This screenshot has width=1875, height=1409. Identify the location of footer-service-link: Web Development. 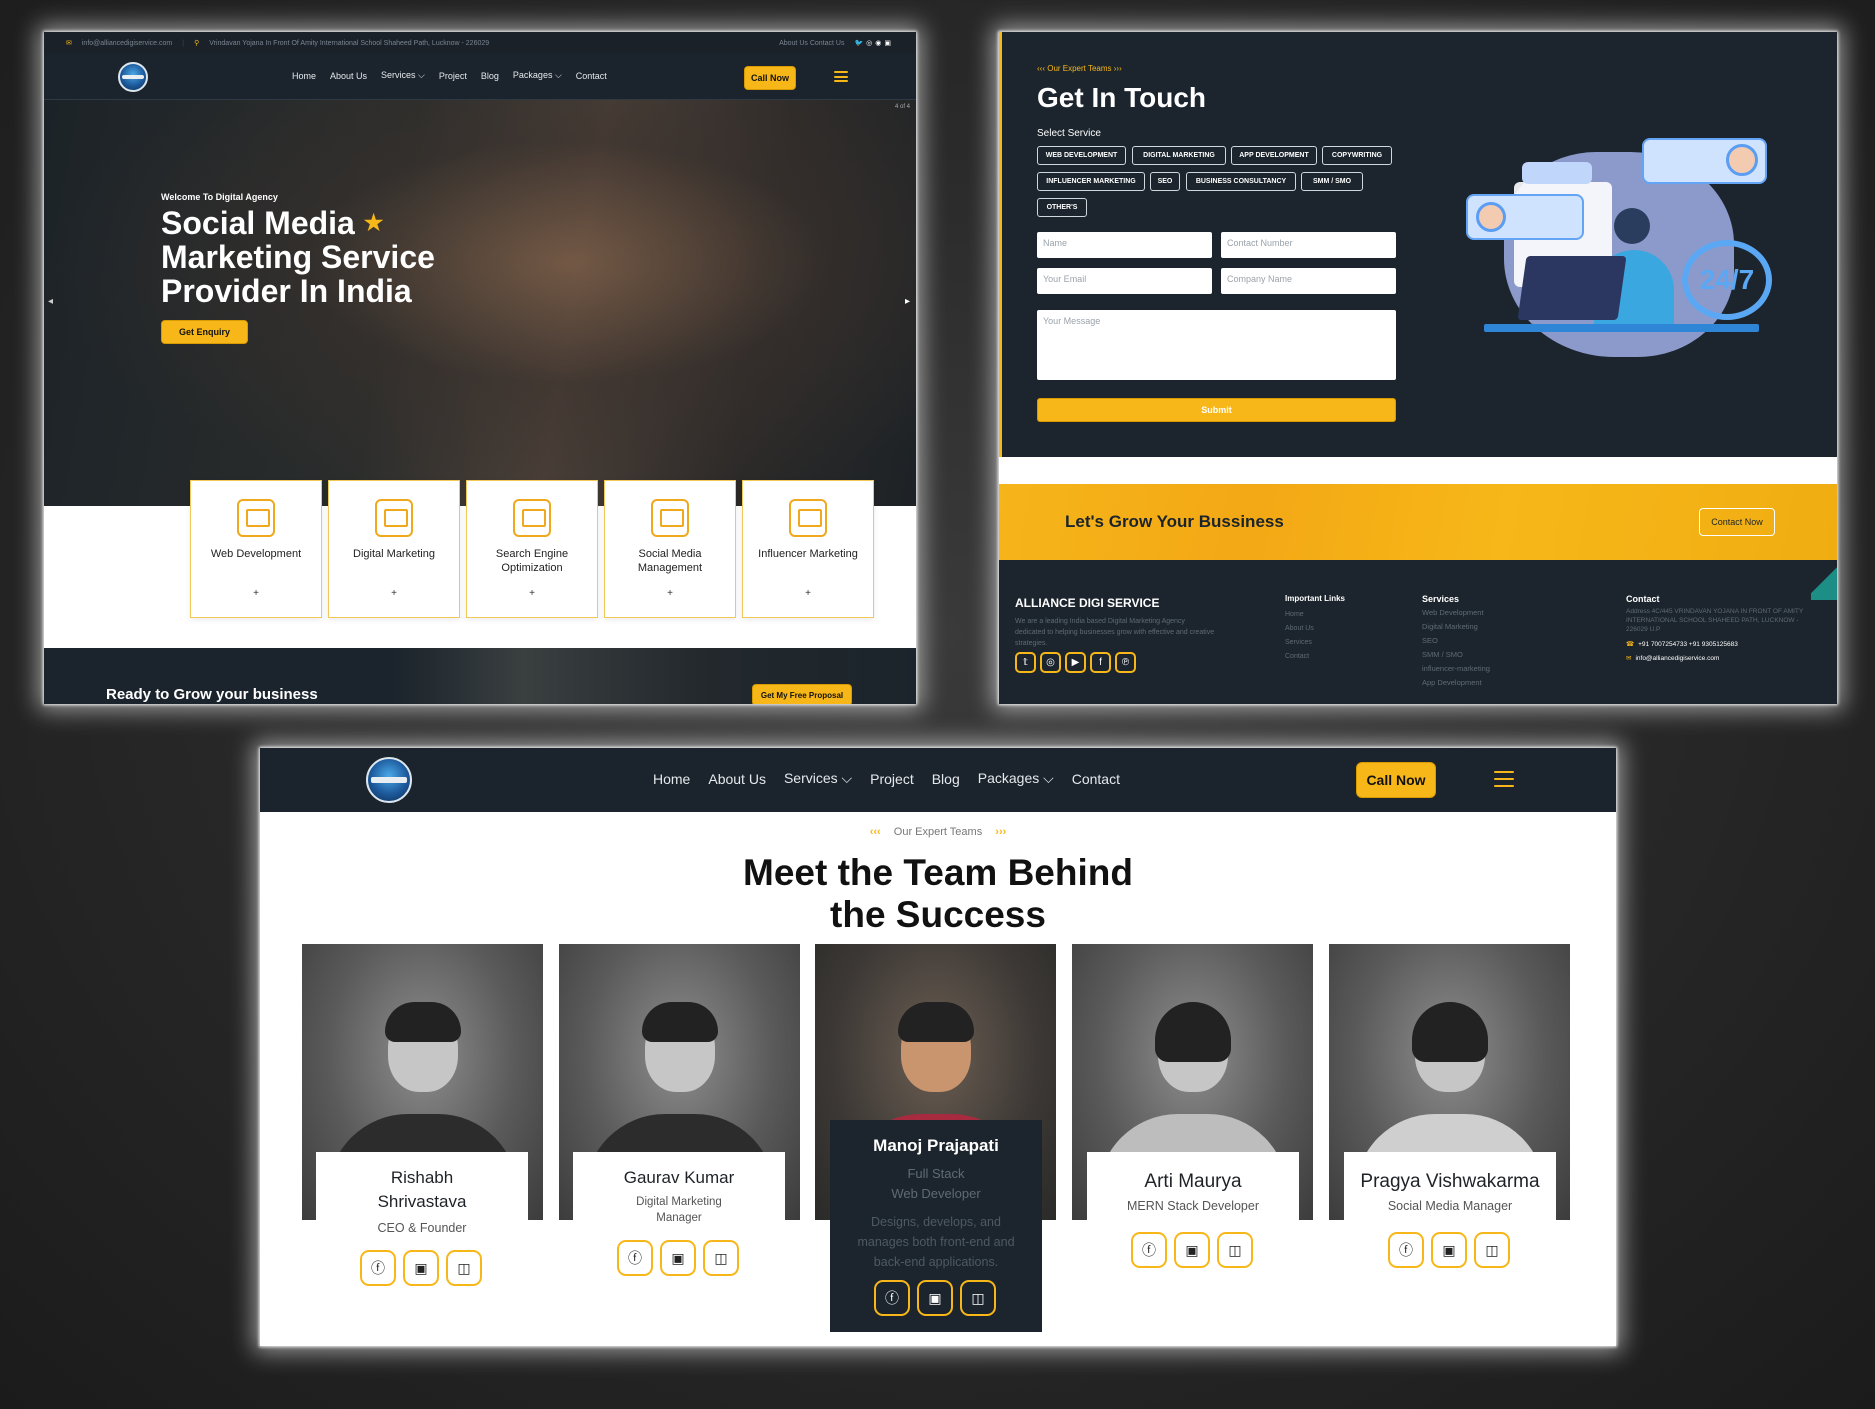
(1456, 613).